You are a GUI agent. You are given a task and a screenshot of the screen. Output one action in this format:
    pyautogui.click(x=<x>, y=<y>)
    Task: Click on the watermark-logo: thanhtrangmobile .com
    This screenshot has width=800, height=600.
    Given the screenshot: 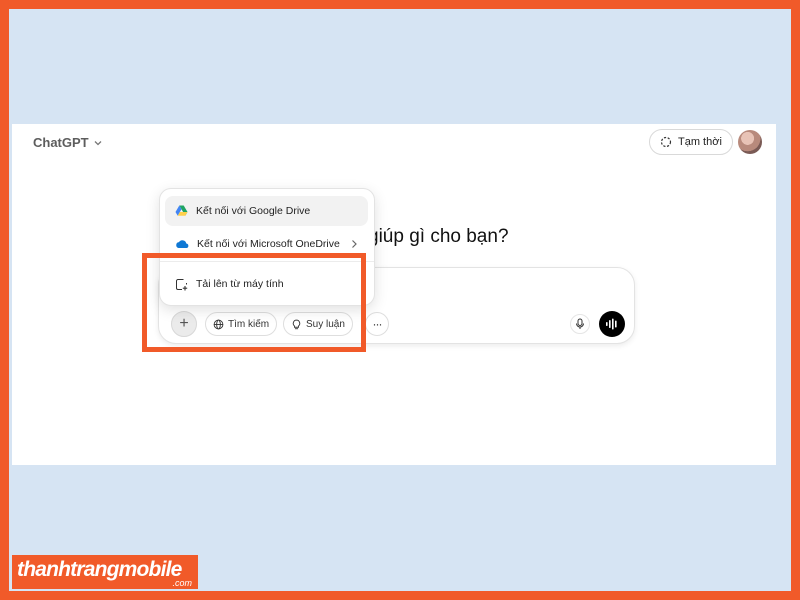 What is the action you would take?
    pyautogui.click(x=105, y=572)
    